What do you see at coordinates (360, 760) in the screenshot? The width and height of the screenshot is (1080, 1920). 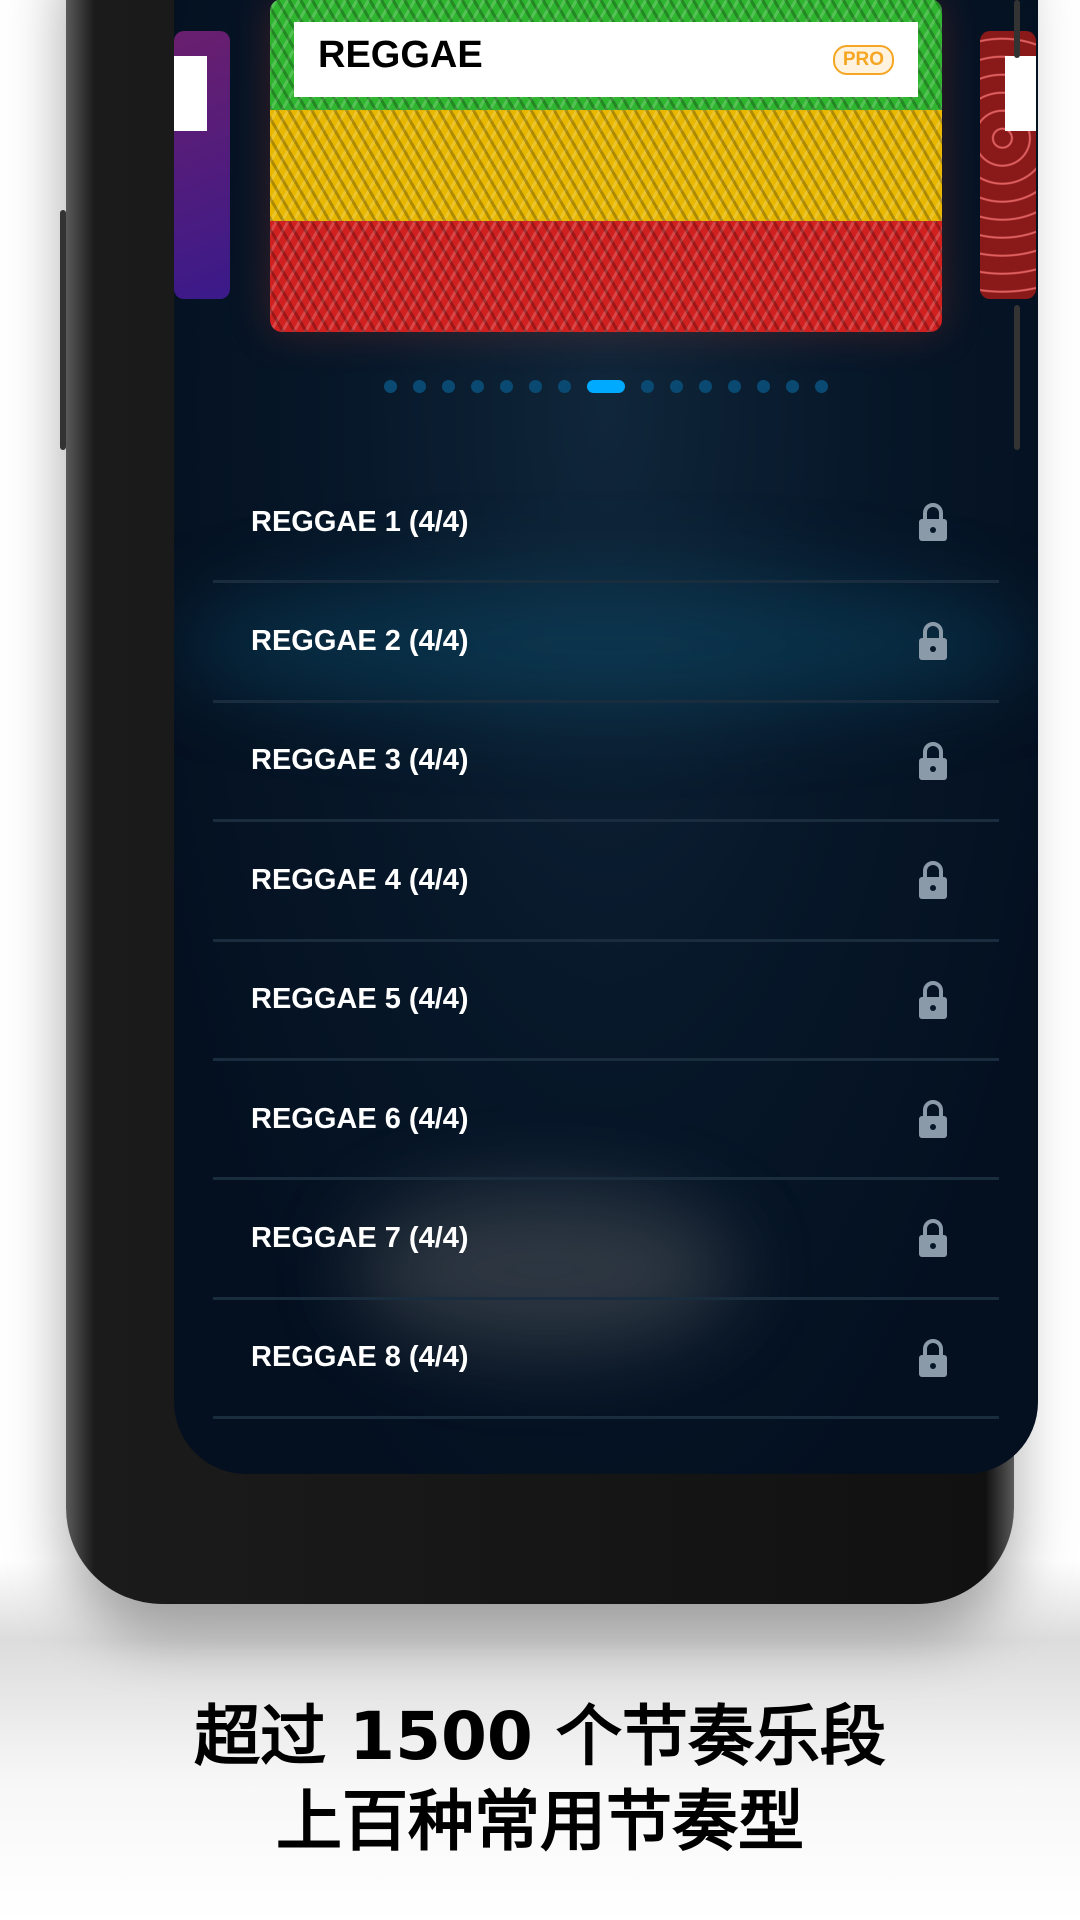 I see `rhythm-label: REGGAE 3 (4/4)` at bounding box center [360, 760].